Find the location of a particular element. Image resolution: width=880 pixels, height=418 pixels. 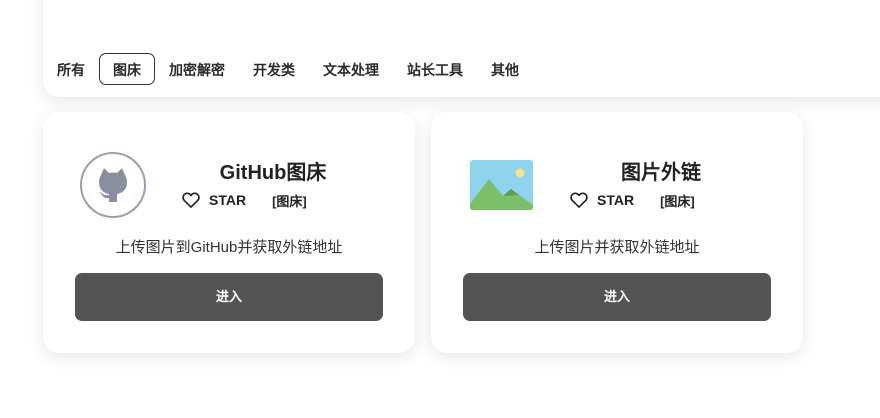

card-title: 图片外链 is located at coordinates (661, 173).